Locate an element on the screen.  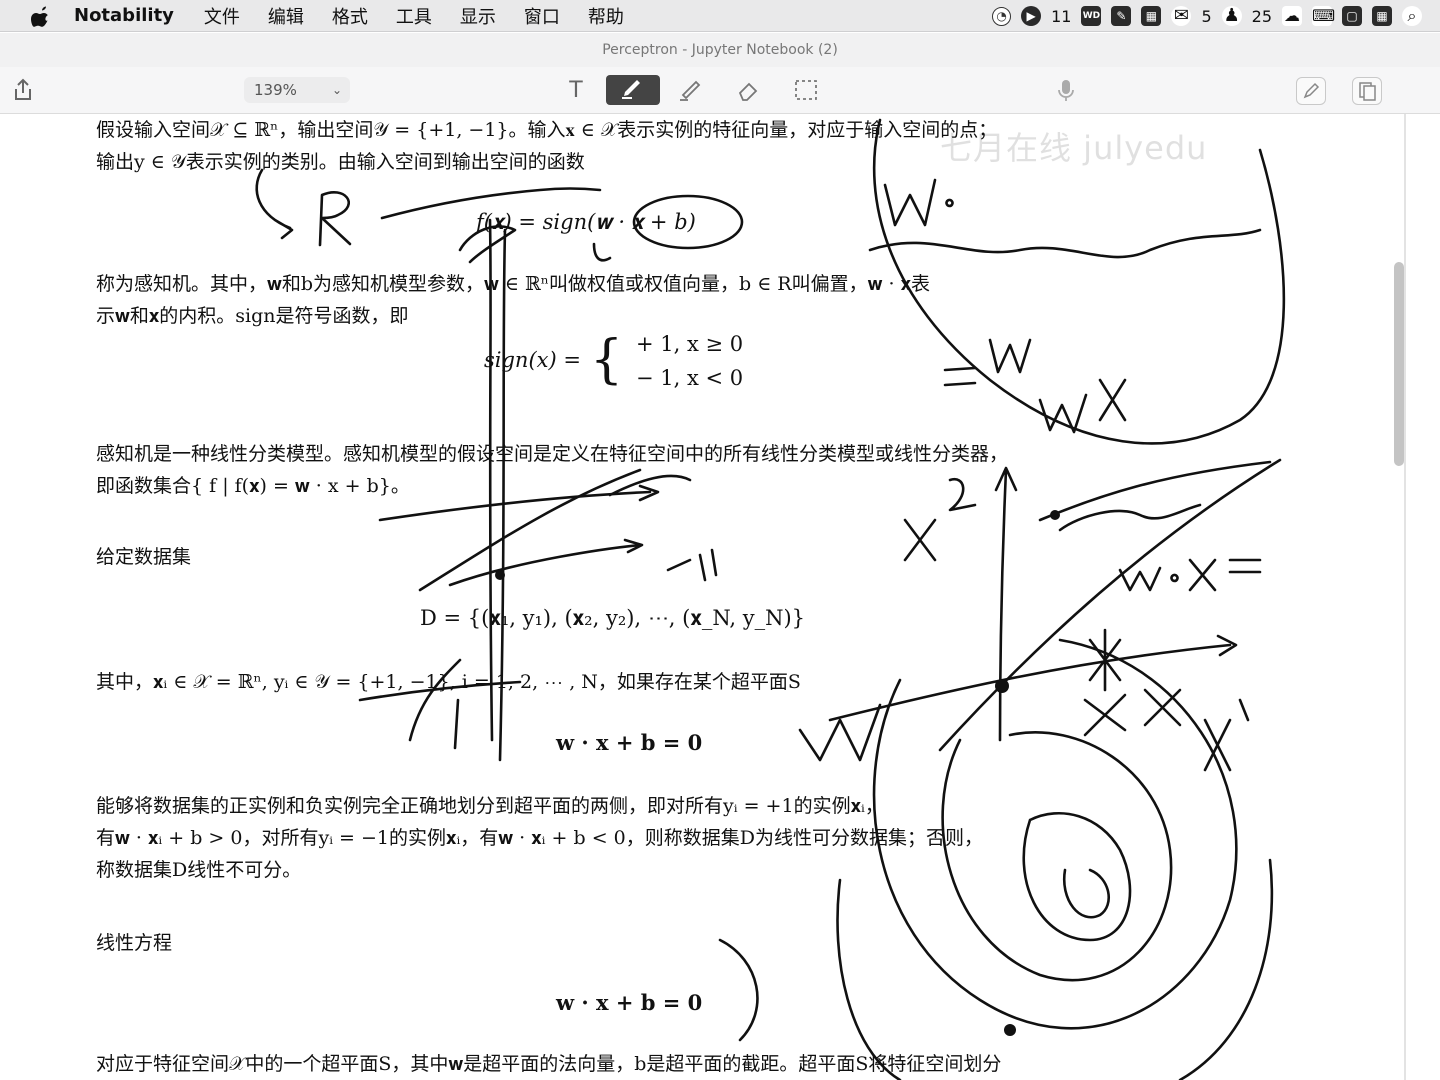
share-button is located at coordinates (23, 90).